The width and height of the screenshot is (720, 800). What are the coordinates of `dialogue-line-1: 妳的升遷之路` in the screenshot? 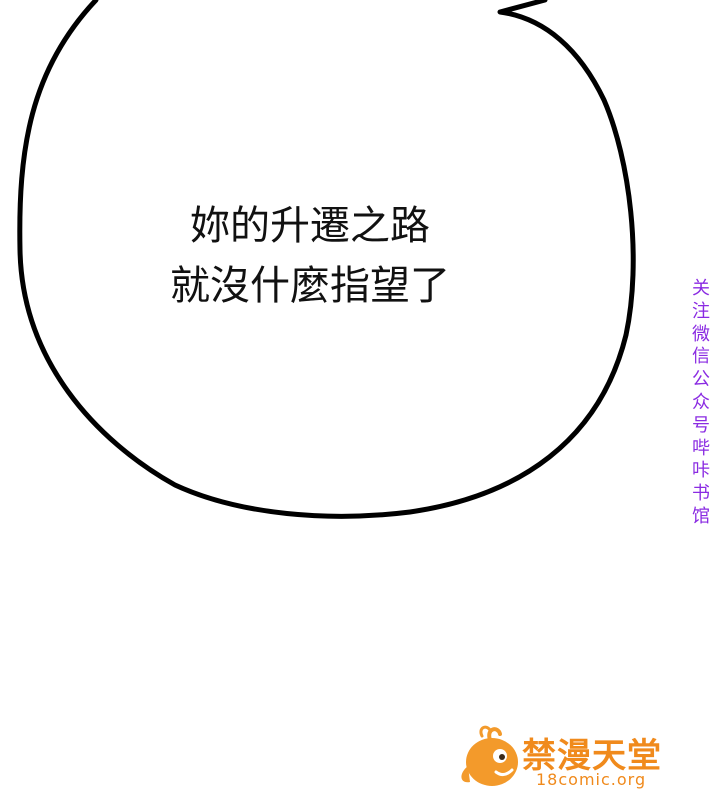 It's located at (310, 226).